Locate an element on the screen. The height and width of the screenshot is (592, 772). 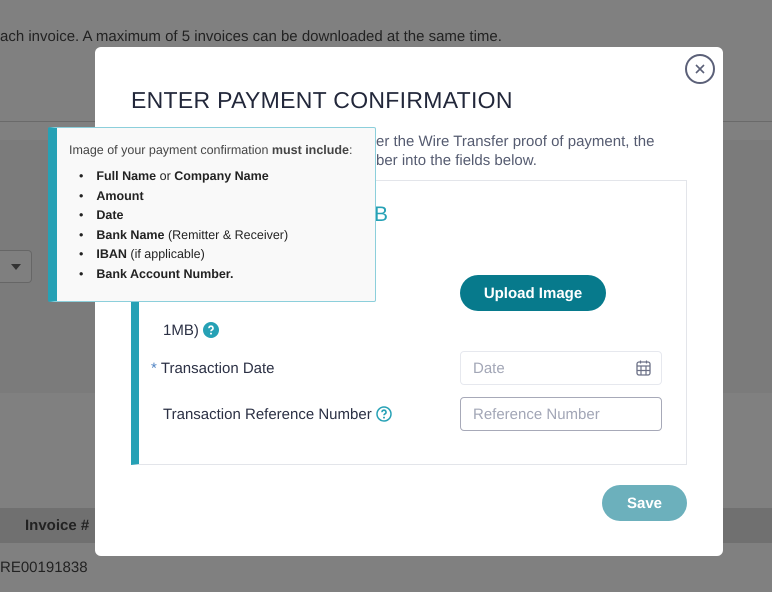
caret-icon is located at coordinates (15, 267).